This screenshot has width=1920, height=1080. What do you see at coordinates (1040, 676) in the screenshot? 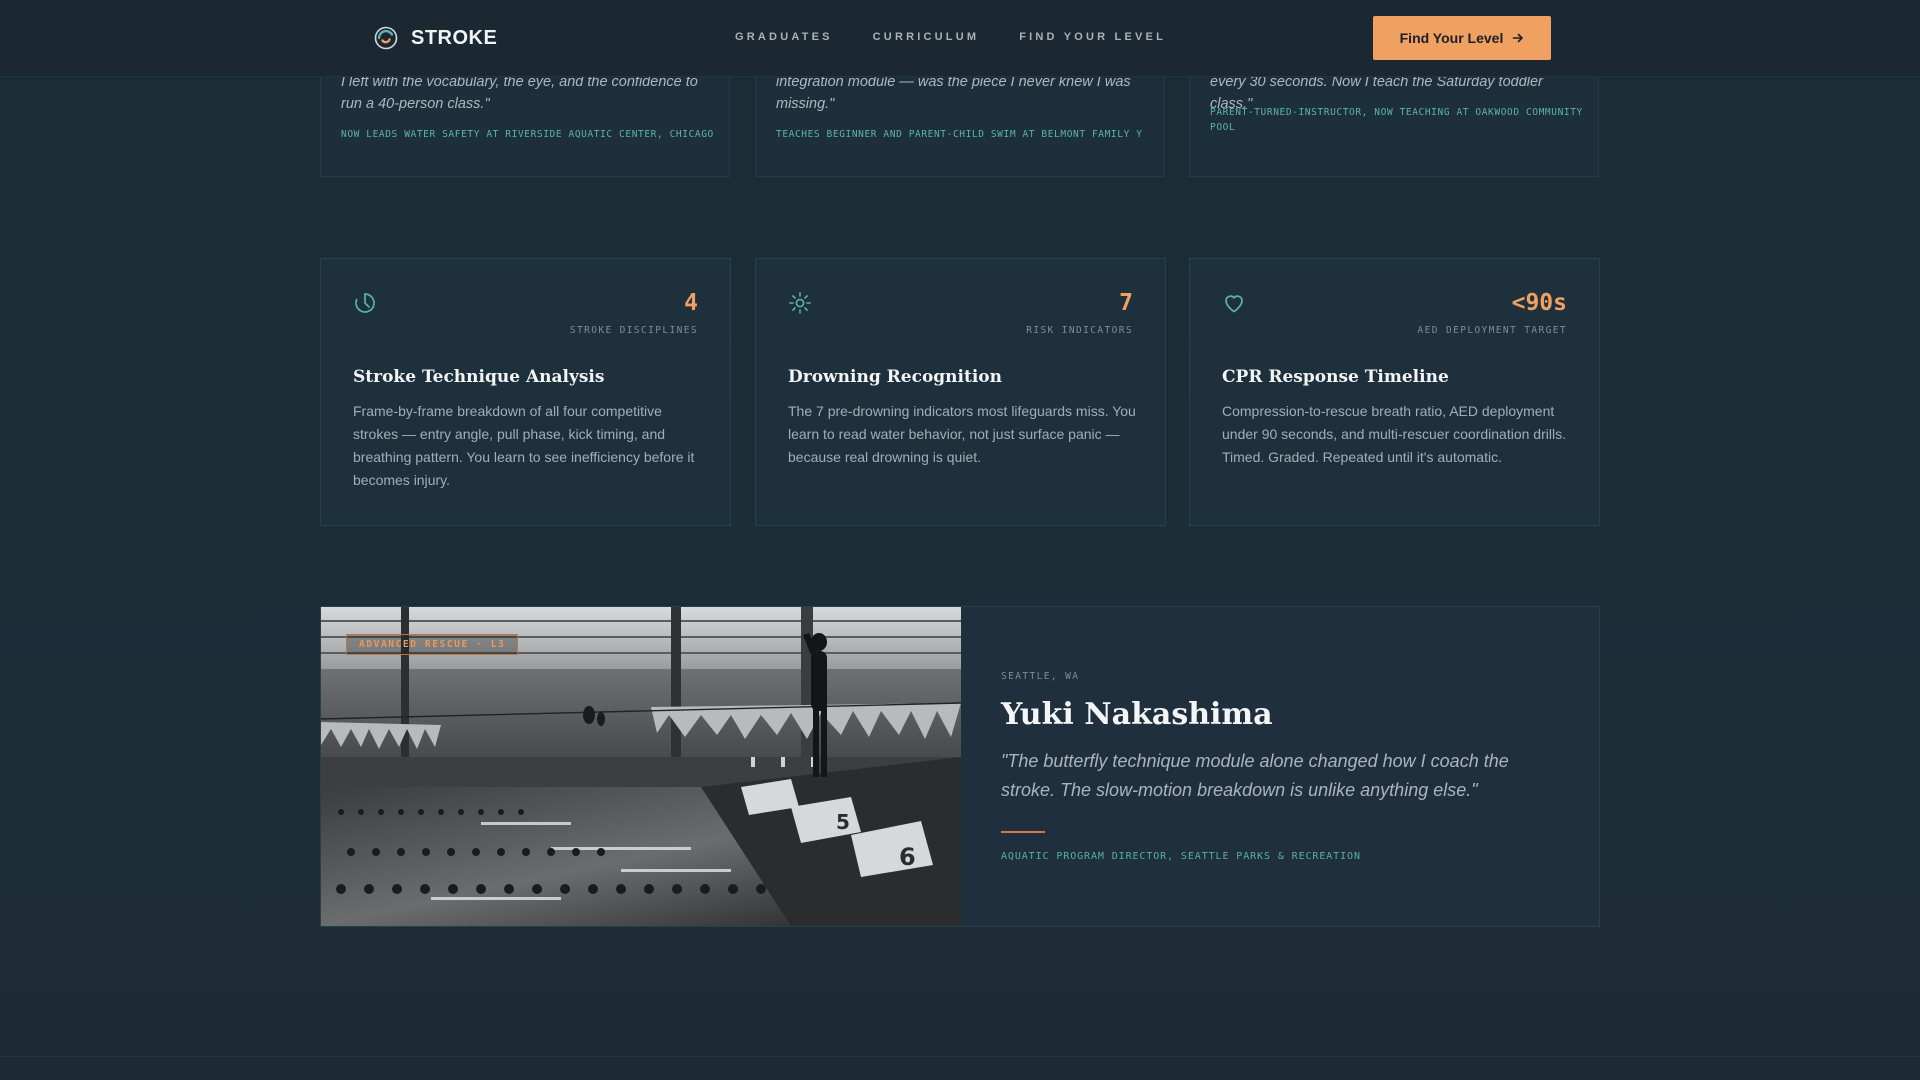
I see `profile-location: SEATTLE, WA` at bounding box center [1040, 676].